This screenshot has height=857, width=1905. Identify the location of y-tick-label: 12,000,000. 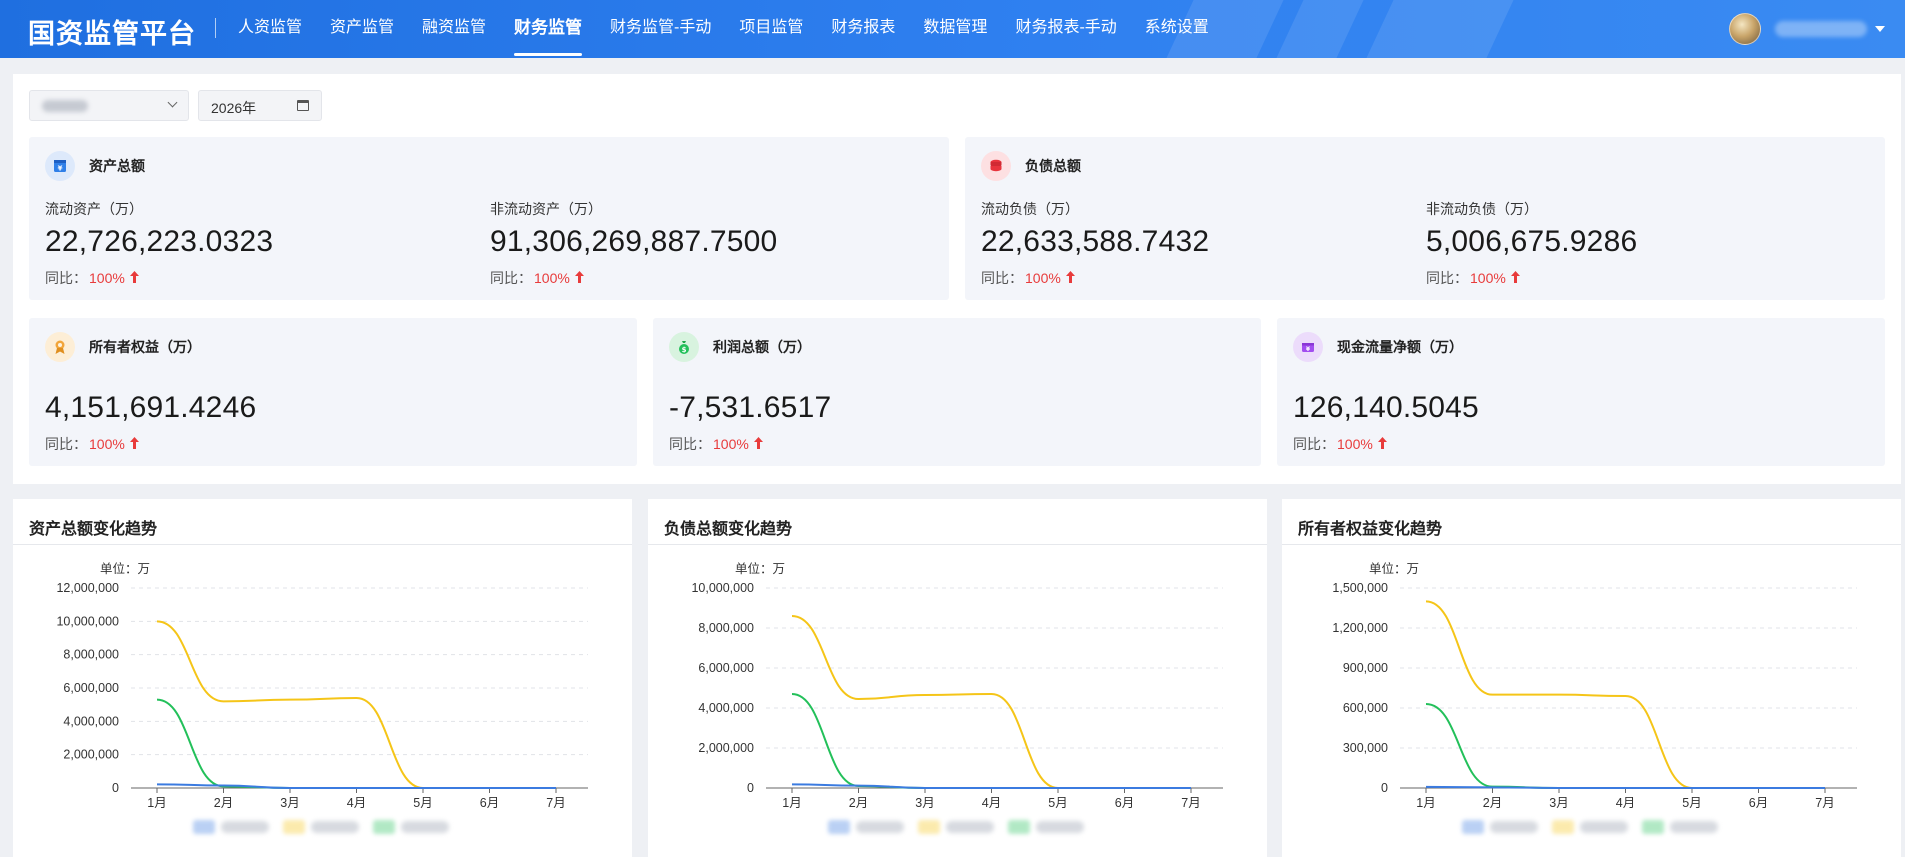
(87, 588).